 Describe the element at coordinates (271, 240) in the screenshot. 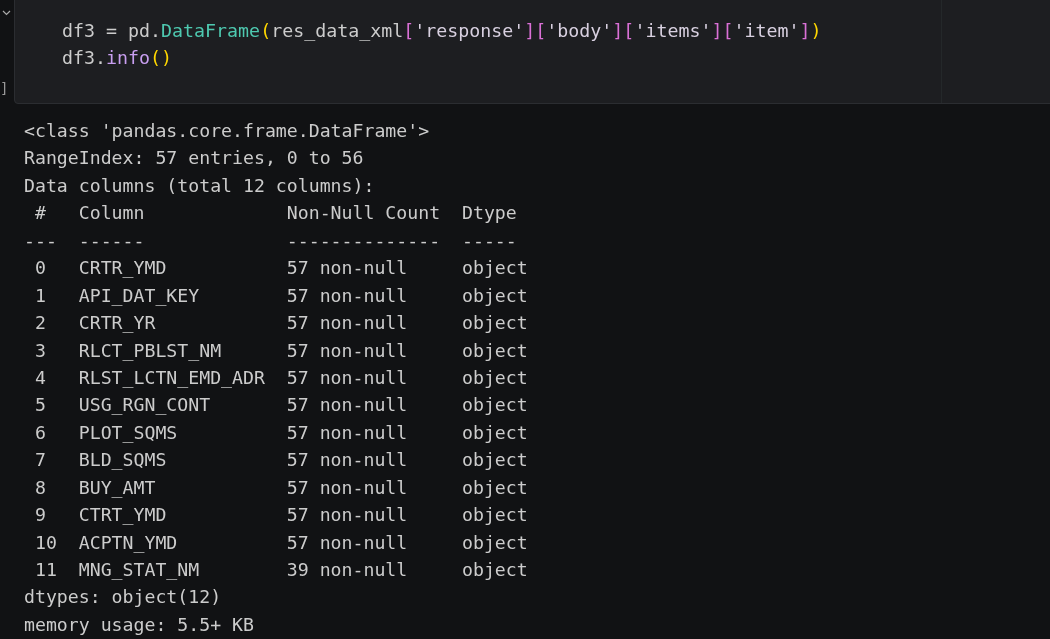

I see `output-line: --- ------ -------------- -----` at that location.